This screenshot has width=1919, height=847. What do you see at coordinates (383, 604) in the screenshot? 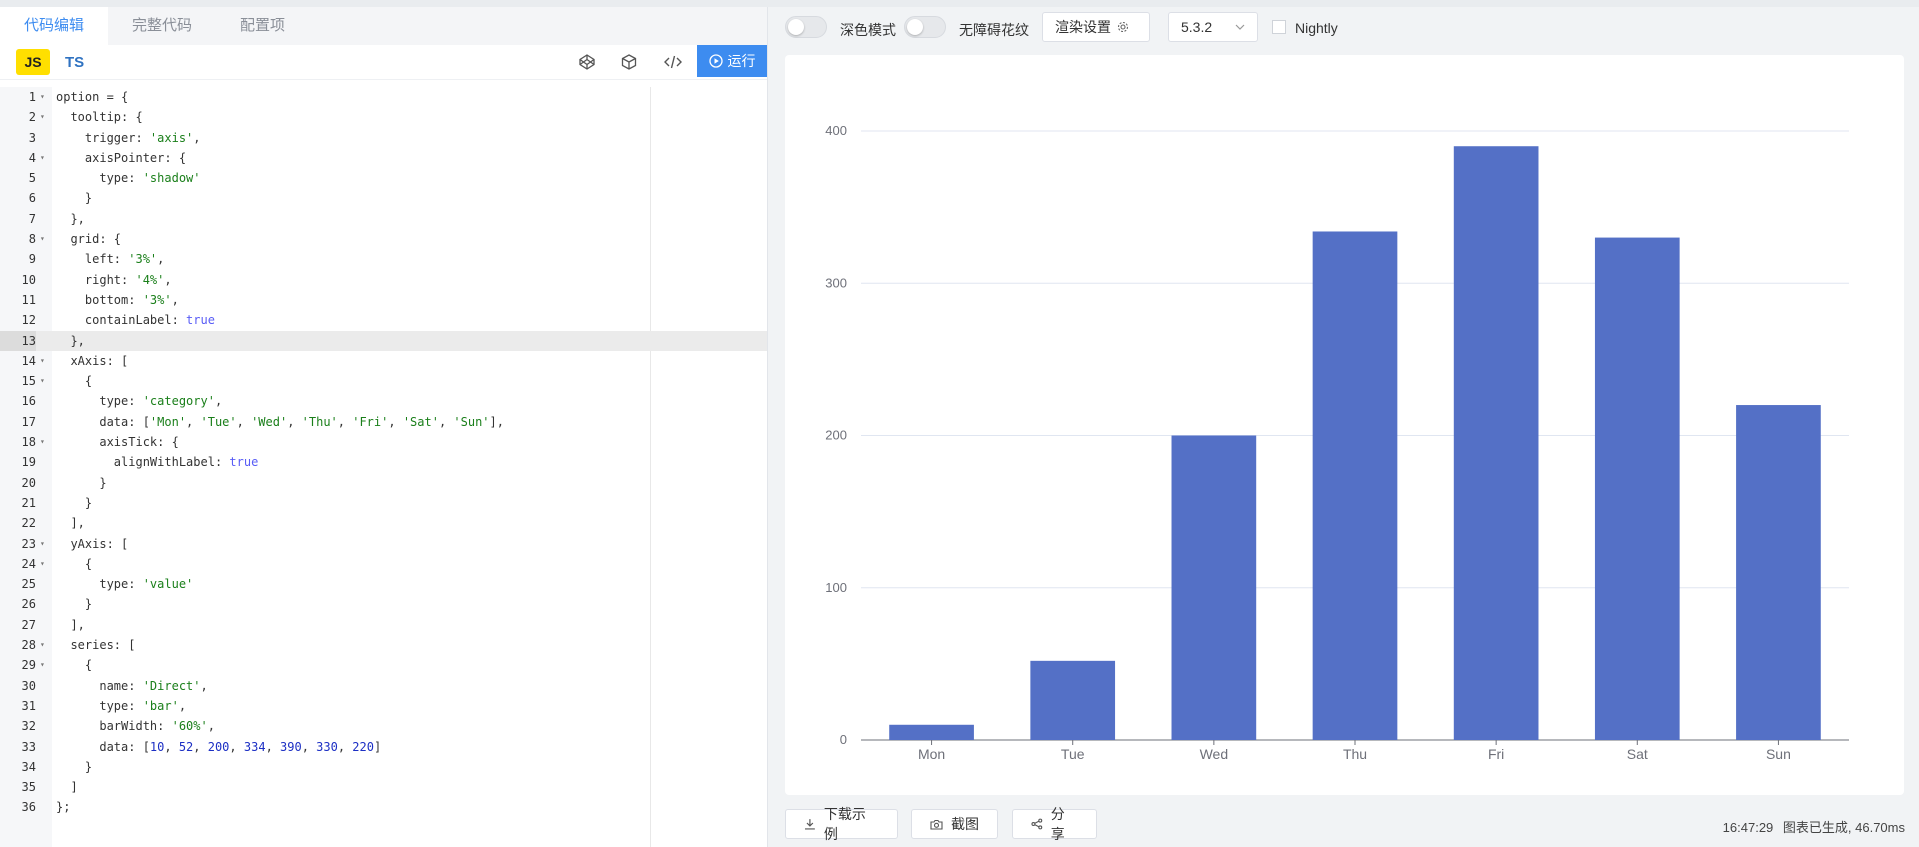
I see `code-line: 26 }` at bounding box center [383, 604].